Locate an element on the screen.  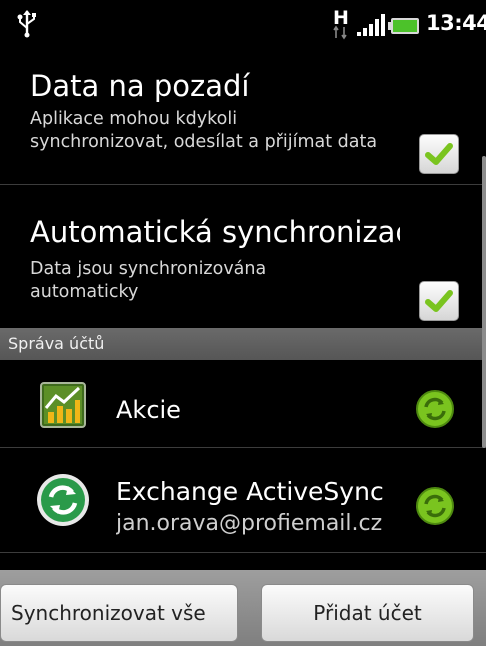
auto-sync-checkbox is located at coordinates (439, 301).